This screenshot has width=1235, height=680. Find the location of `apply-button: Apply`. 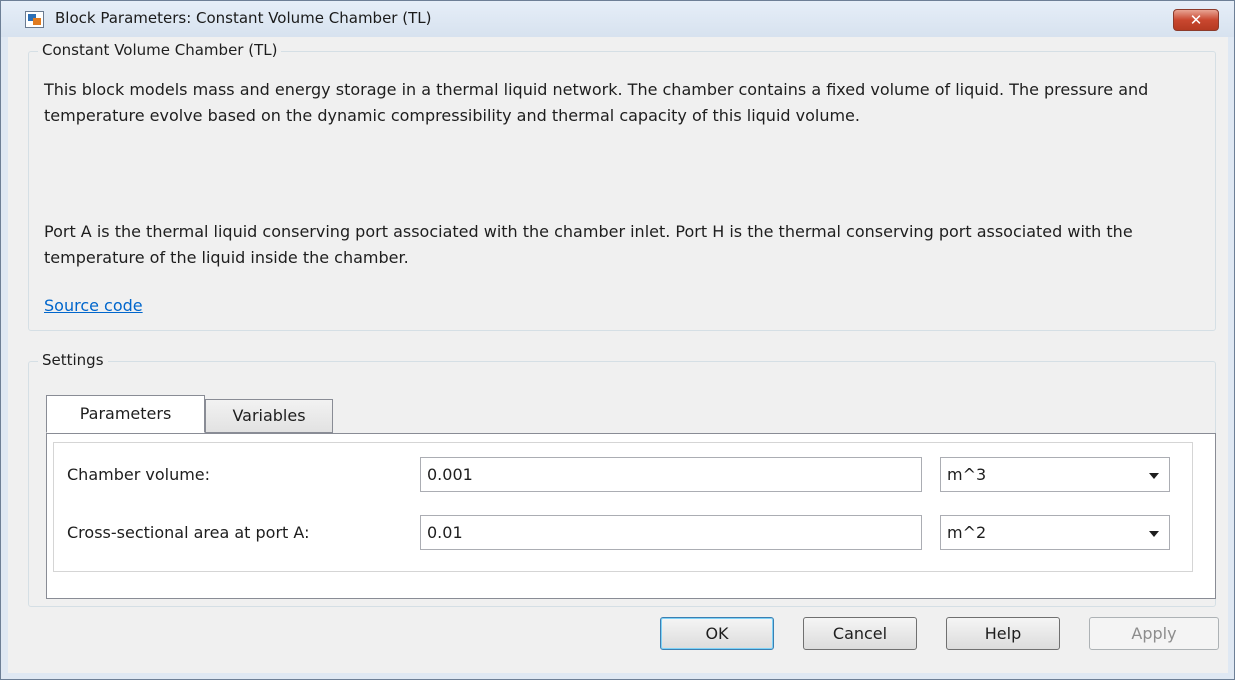

apply-button: Apply is located at coordinates (1154, 633).